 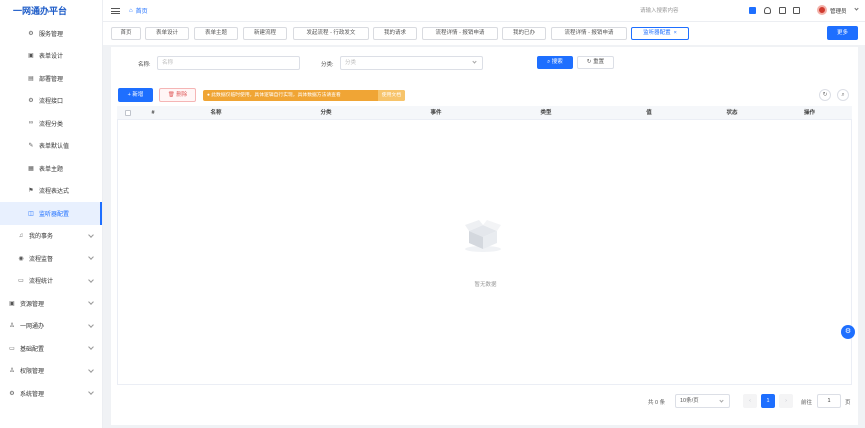 What do you see at coordinates (12, 393) in the screenshot?
I see `system-icon: ⚙` at bounding box center [12, 393].